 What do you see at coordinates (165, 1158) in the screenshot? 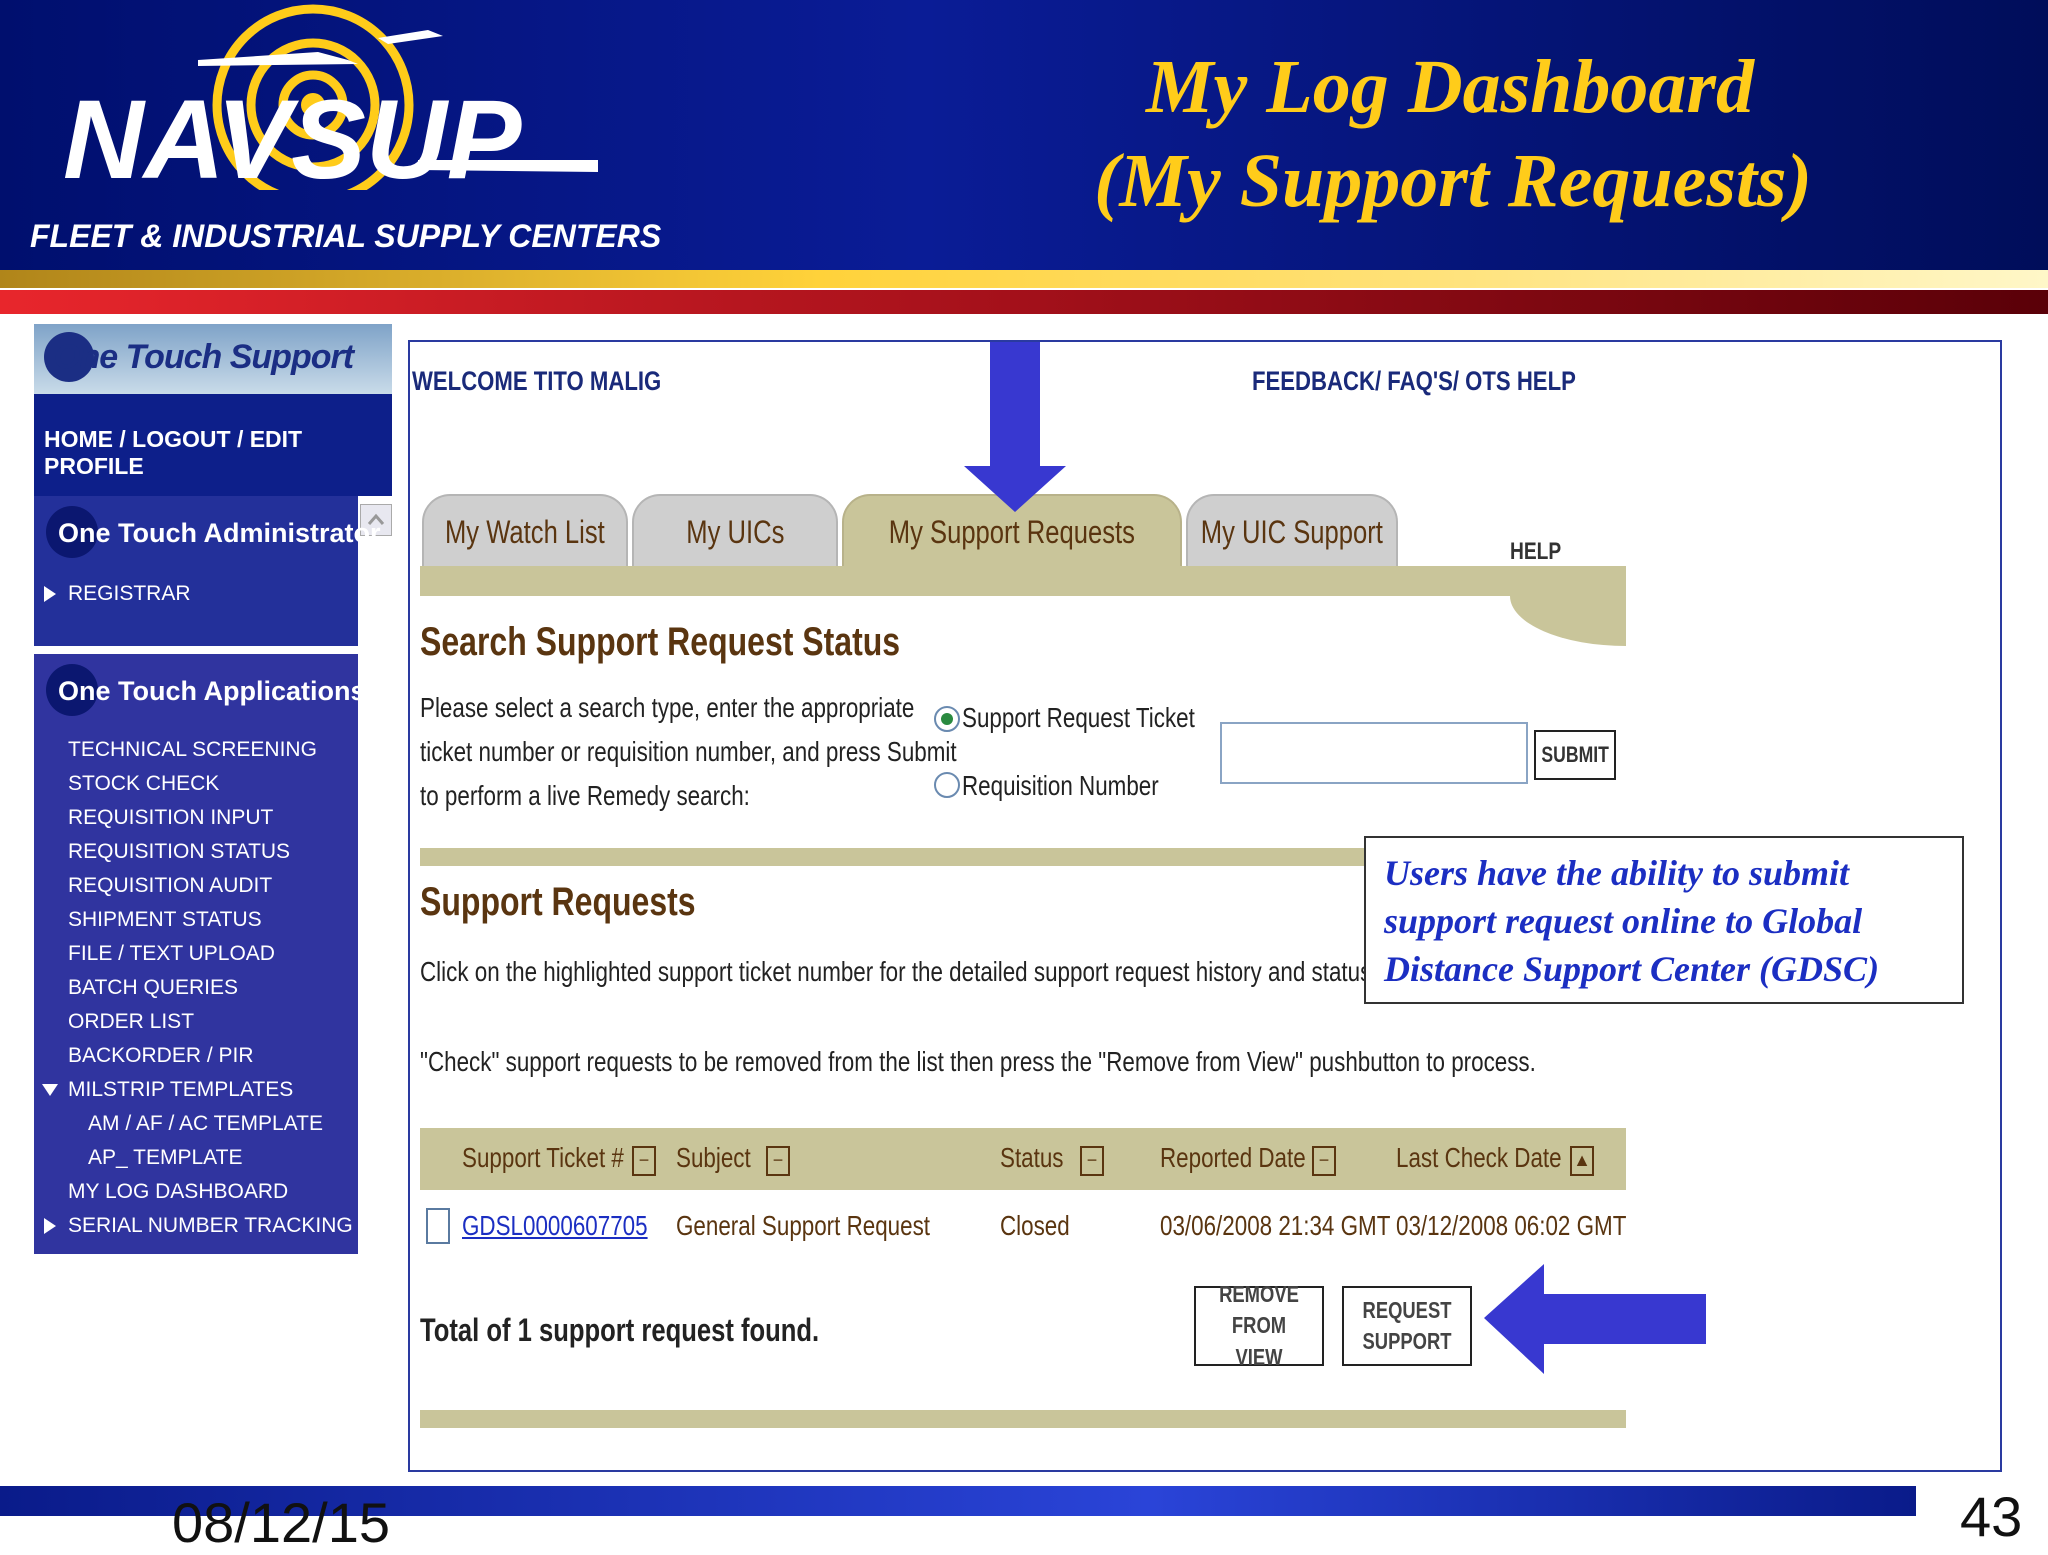
I see `sidebar-item-ap-template: AP_ TEMPLATE` at bounding box center [165, 1158].